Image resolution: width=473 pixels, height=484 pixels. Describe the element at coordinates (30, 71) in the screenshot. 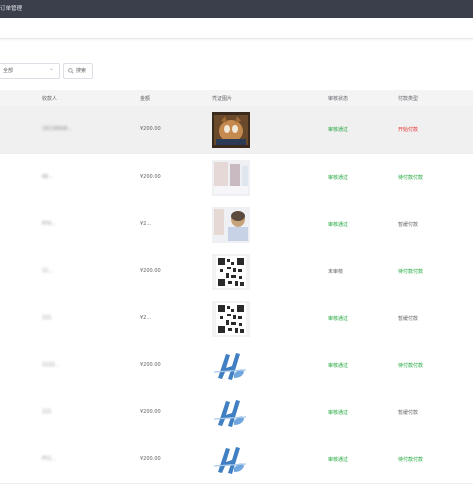

I see `status-filter-select: 全部 ⌄` at that location.